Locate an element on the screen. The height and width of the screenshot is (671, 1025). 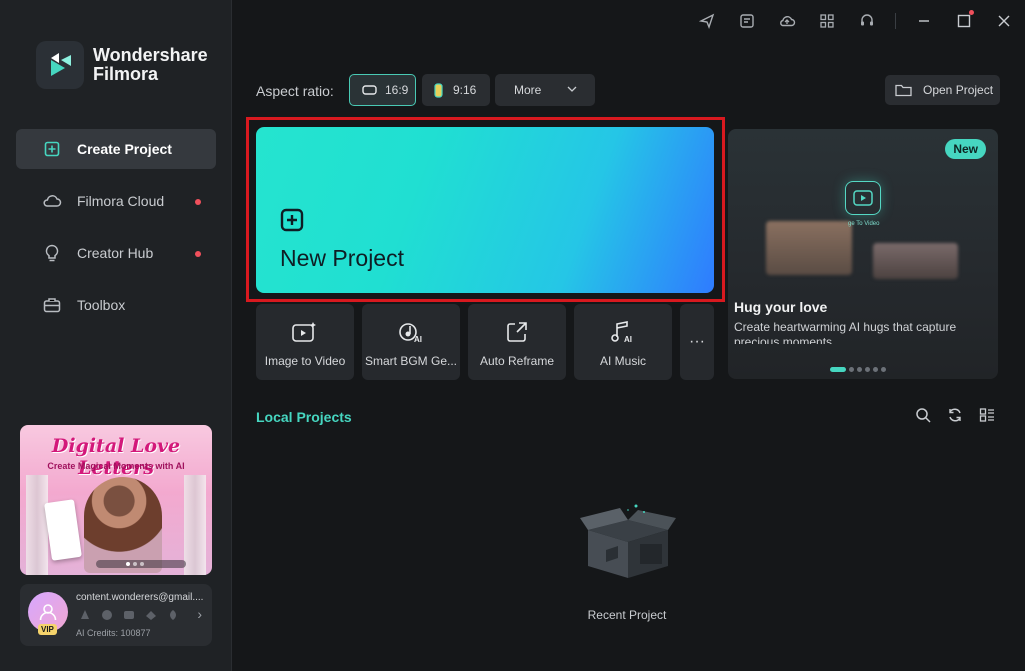
headset-support-icon is located at coordinates (867, 21).